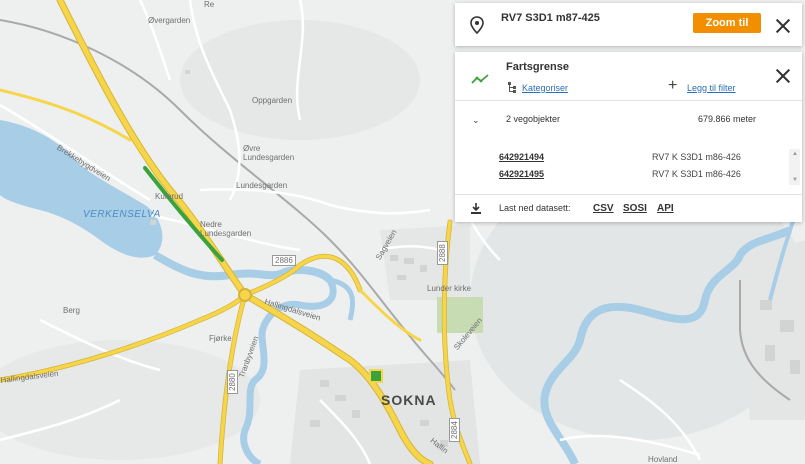  Describe the element at coordinates (122, 214) in the screenshot. I see `river-label: VERKENSELVA` at that location.